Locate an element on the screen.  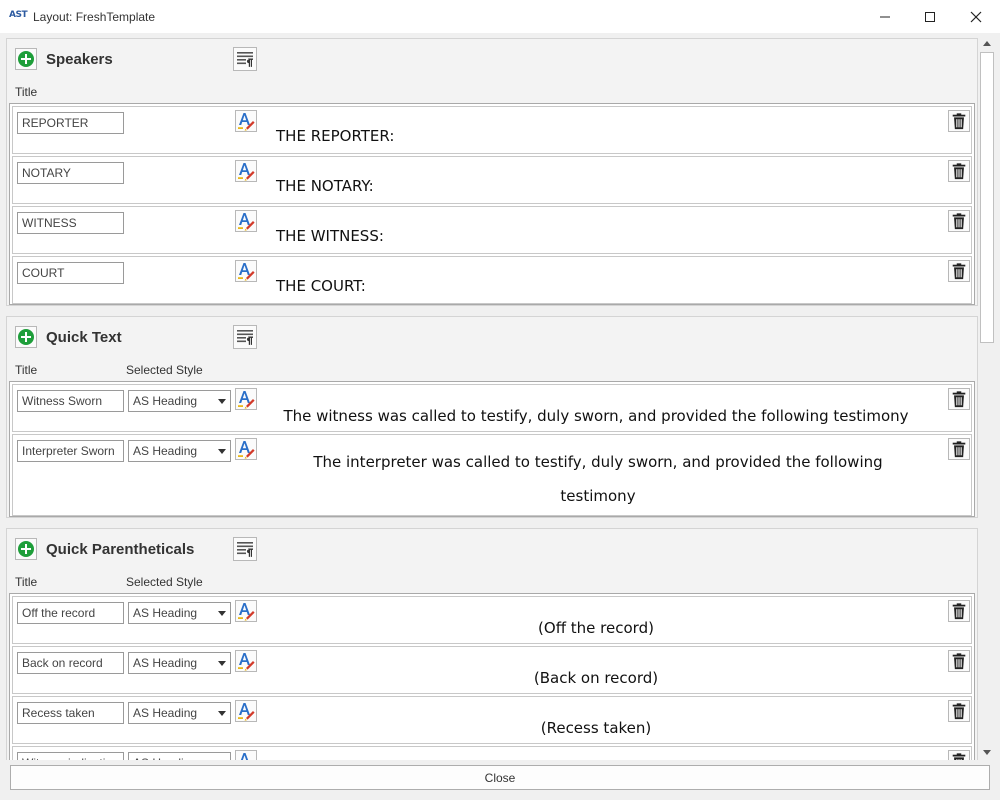
add-speaker-button is located at coordinates (26, 59).